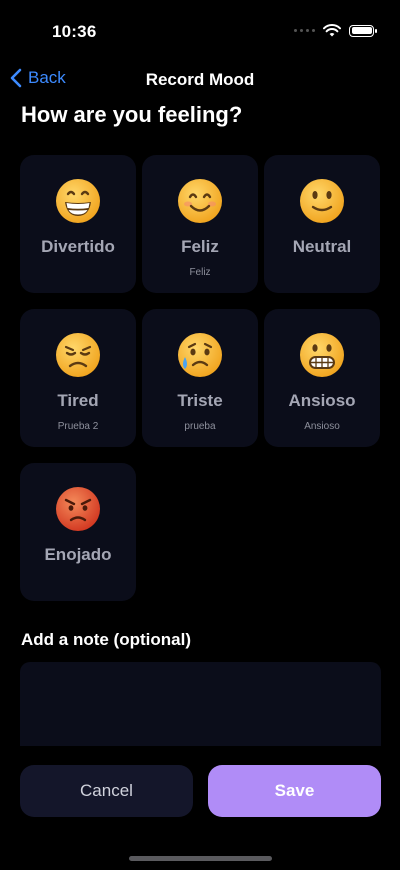 The width and height of the screenshot is (400, 870). What do you see at coordinates (78, 201) in the screenshot?
I see `grinning-face-icon` at bounding box center [78, 201].